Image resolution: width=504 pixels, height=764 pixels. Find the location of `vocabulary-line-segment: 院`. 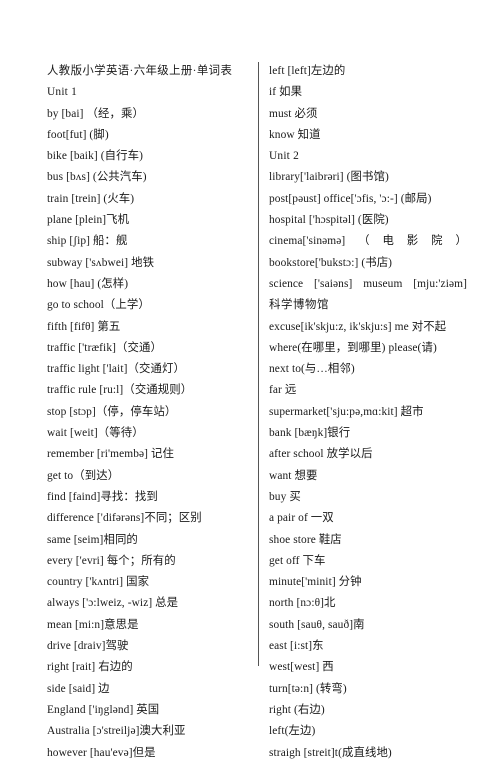

vocabulary-line-segment: 院 is located at coordinates (437, 241).